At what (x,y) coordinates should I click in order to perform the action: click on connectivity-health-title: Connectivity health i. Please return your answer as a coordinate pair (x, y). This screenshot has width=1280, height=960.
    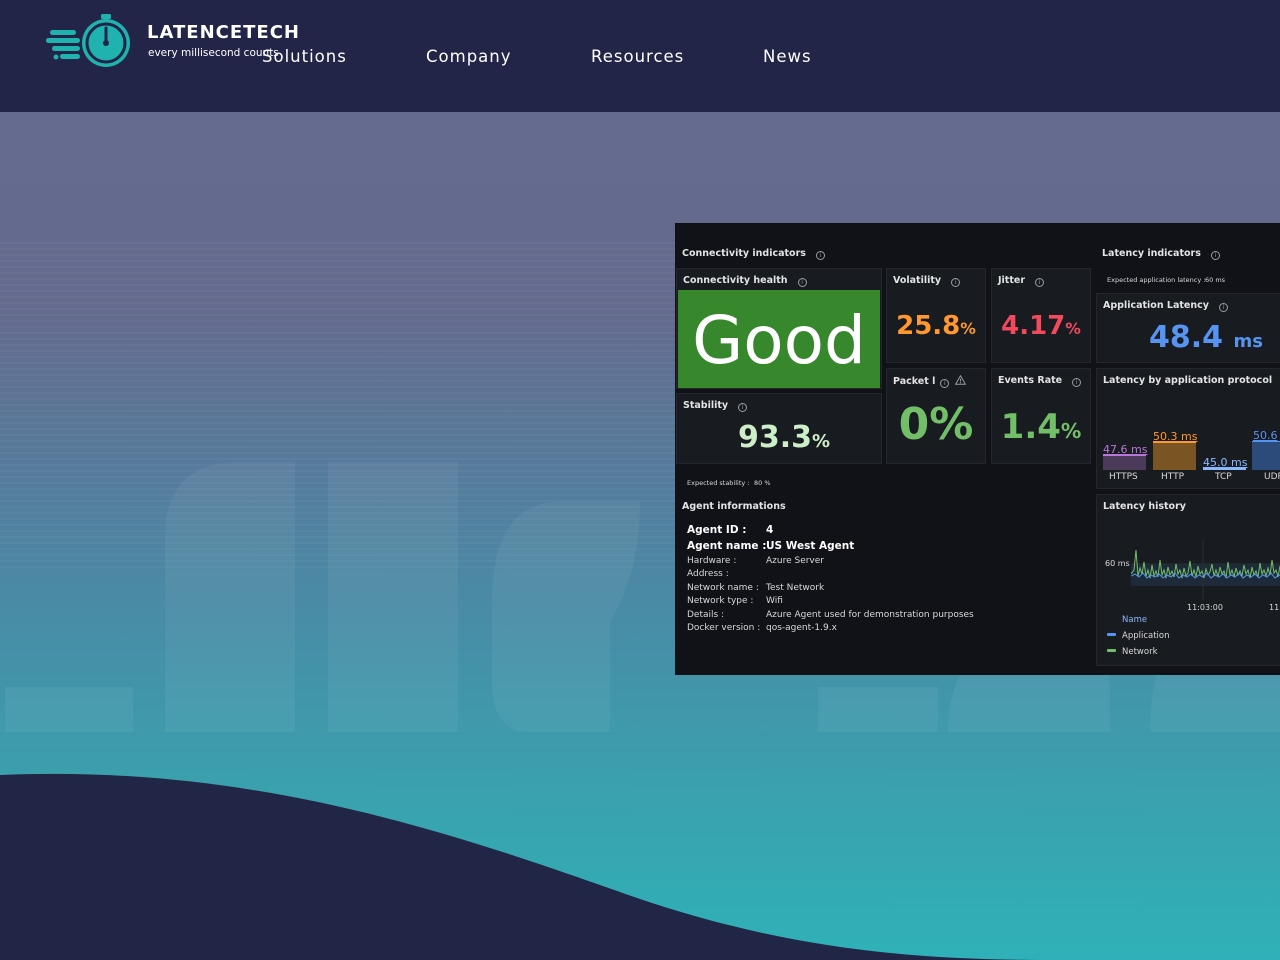
    Looking at the image, I should click on (745, 281).